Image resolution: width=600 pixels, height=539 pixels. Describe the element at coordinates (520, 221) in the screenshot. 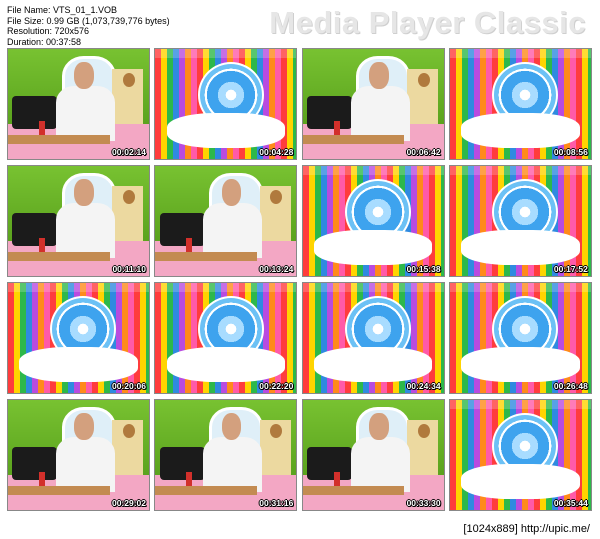

I see `thumbnail-frame: 00:17:52` at that location.